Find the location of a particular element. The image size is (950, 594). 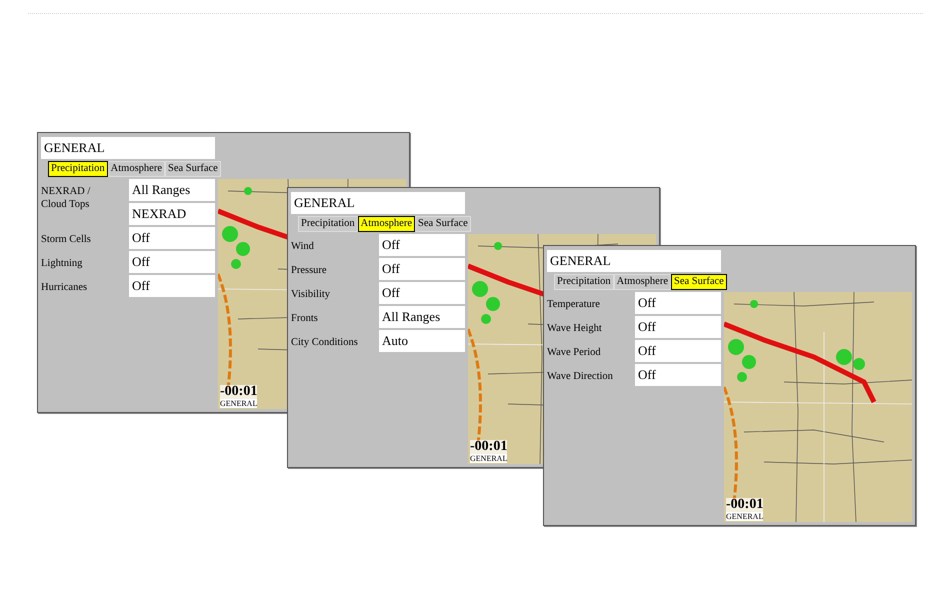

setting-label: Hurricanes is located at coordinates (64, 287).